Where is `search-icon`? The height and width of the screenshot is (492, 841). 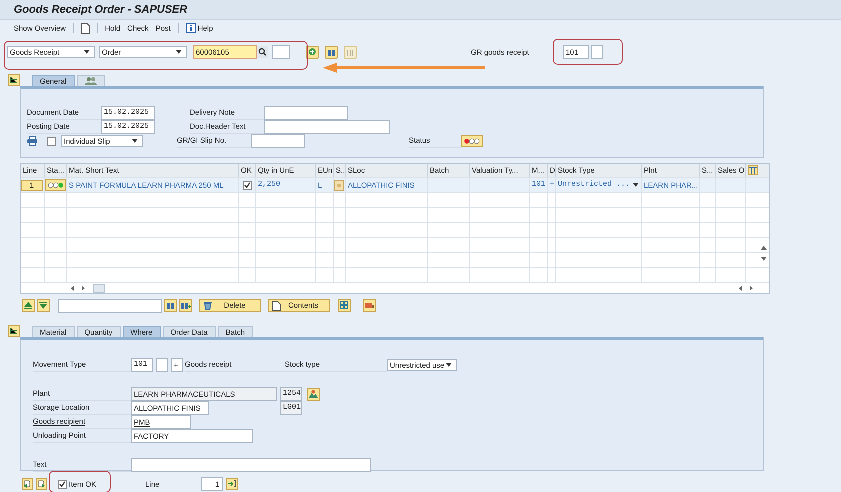
search-icon is located at coordinates (262, 52).